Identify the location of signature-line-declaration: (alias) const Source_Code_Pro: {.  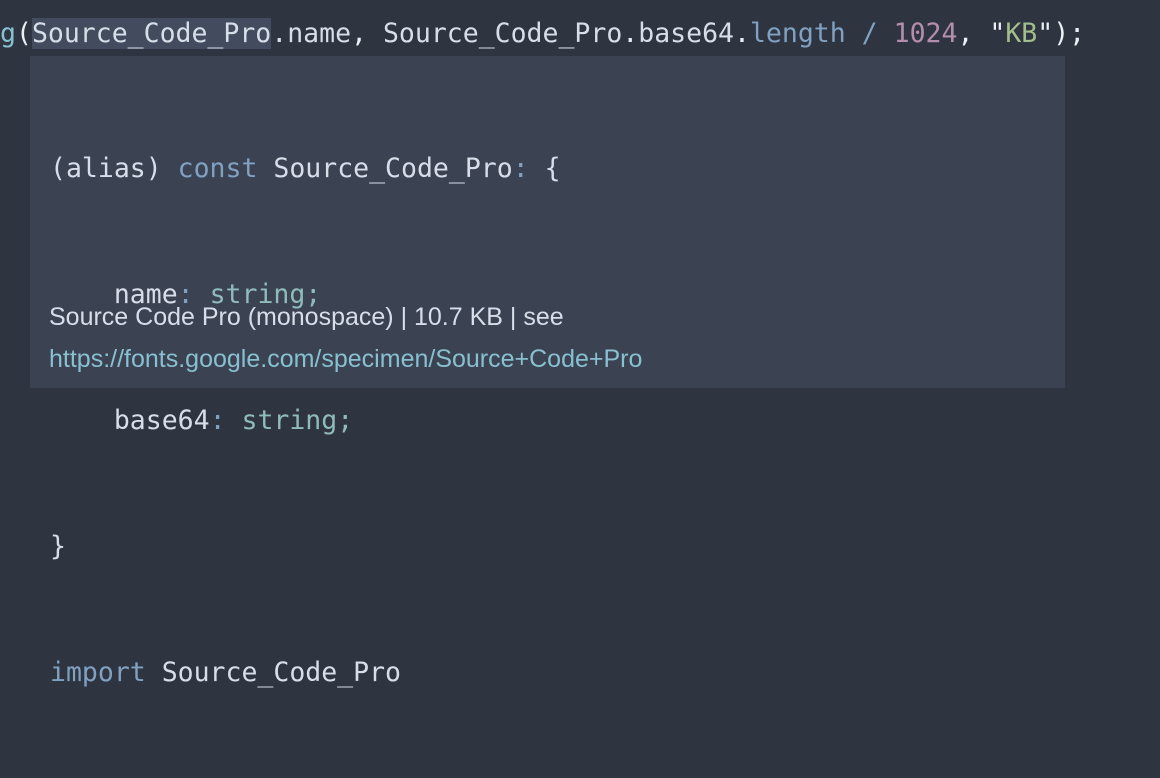
(305, 169).